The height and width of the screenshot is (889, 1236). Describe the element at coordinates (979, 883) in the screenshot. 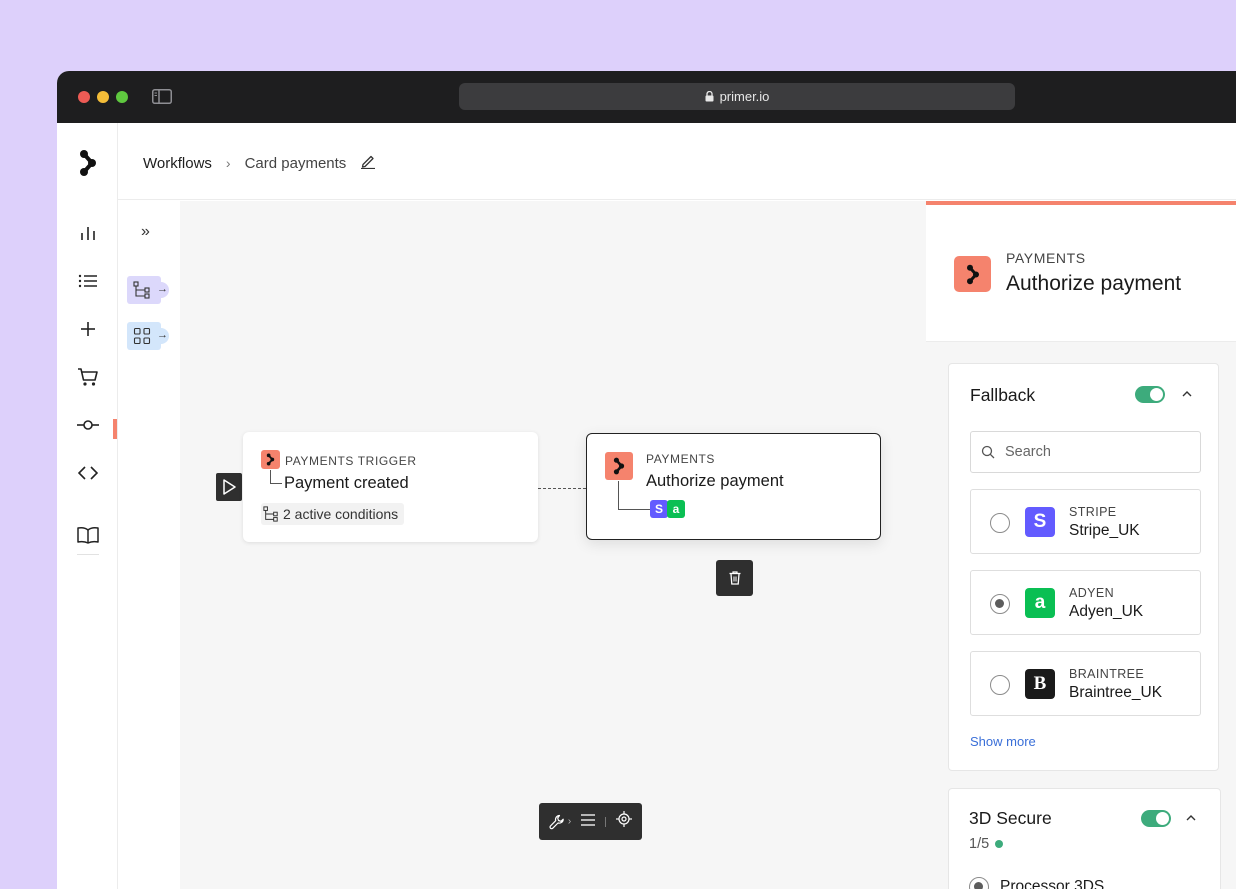

I see `three-ds-radio` at that location.